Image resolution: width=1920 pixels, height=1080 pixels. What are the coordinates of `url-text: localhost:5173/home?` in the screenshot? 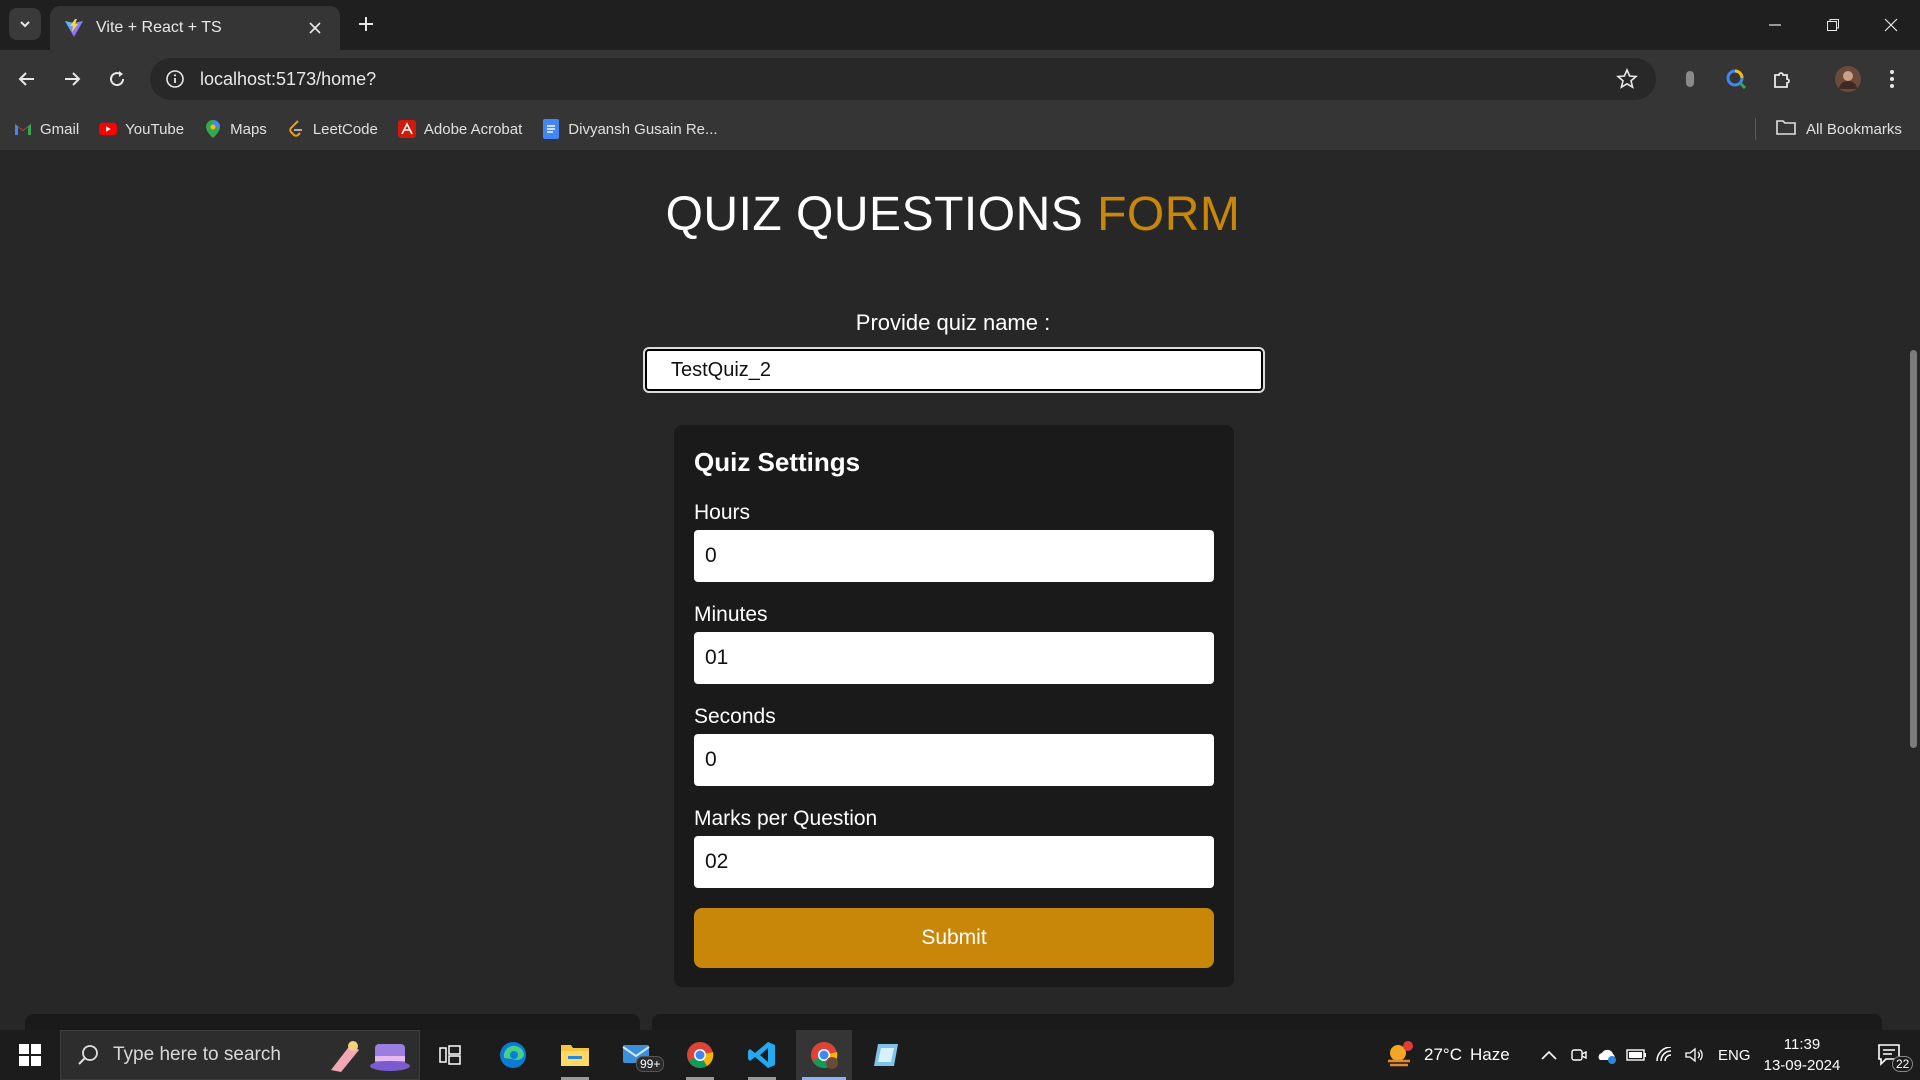 It's located at (288, 78).